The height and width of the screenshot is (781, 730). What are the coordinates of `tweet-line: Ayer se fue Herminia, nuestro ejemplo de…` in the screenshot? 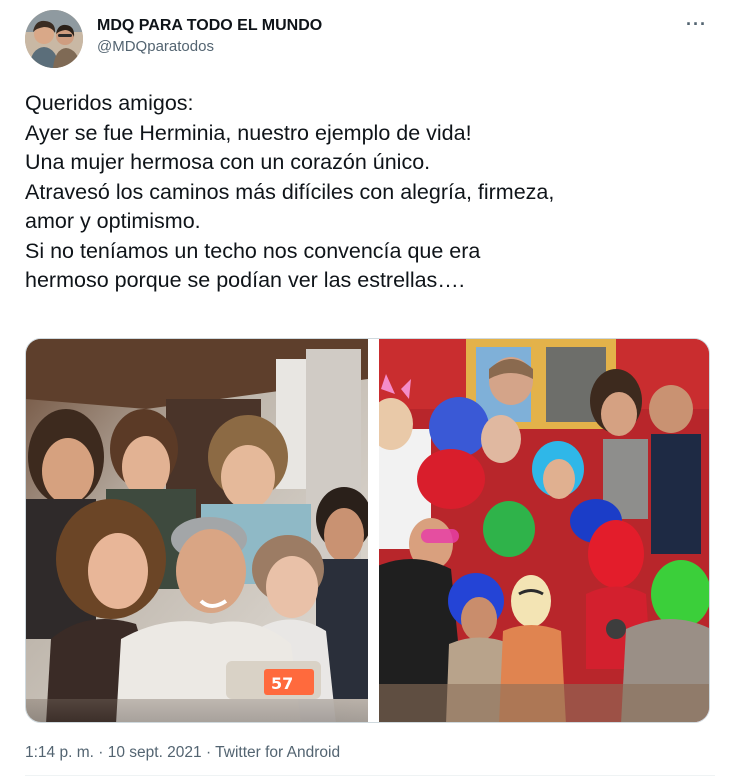 It's located at (248, 132).